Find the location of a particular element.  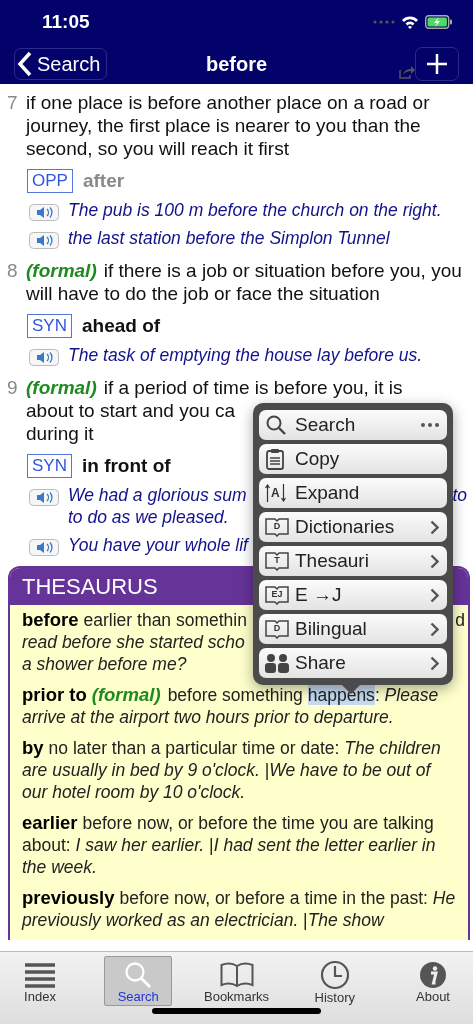

menu-item: A Expand is located at coordinates (353, 493).